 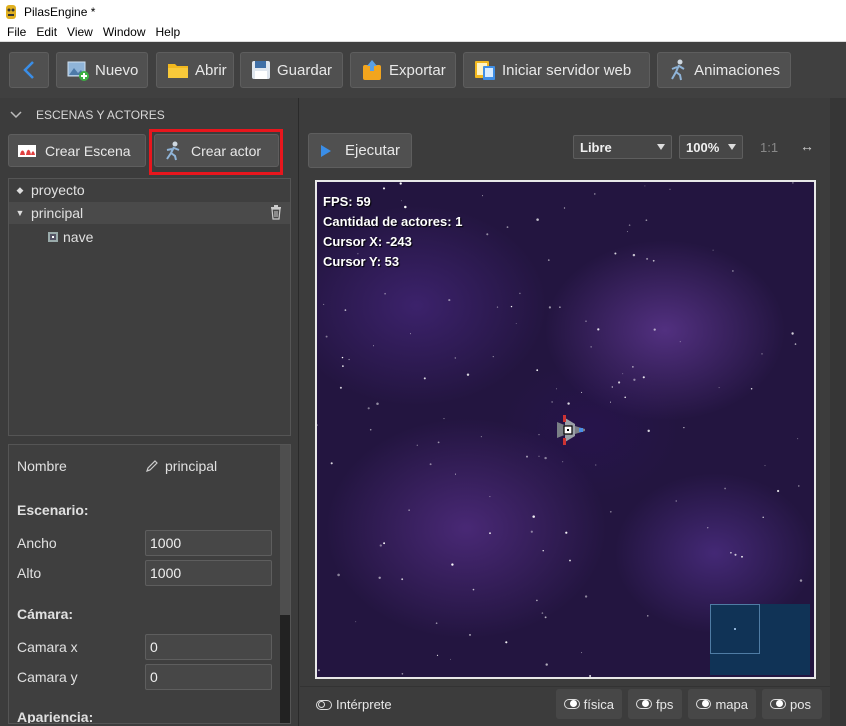 What do you see at coordinates (622, 147) in the screenshot?
I see `mode-select: Libre` at bounding box center [622, 147].